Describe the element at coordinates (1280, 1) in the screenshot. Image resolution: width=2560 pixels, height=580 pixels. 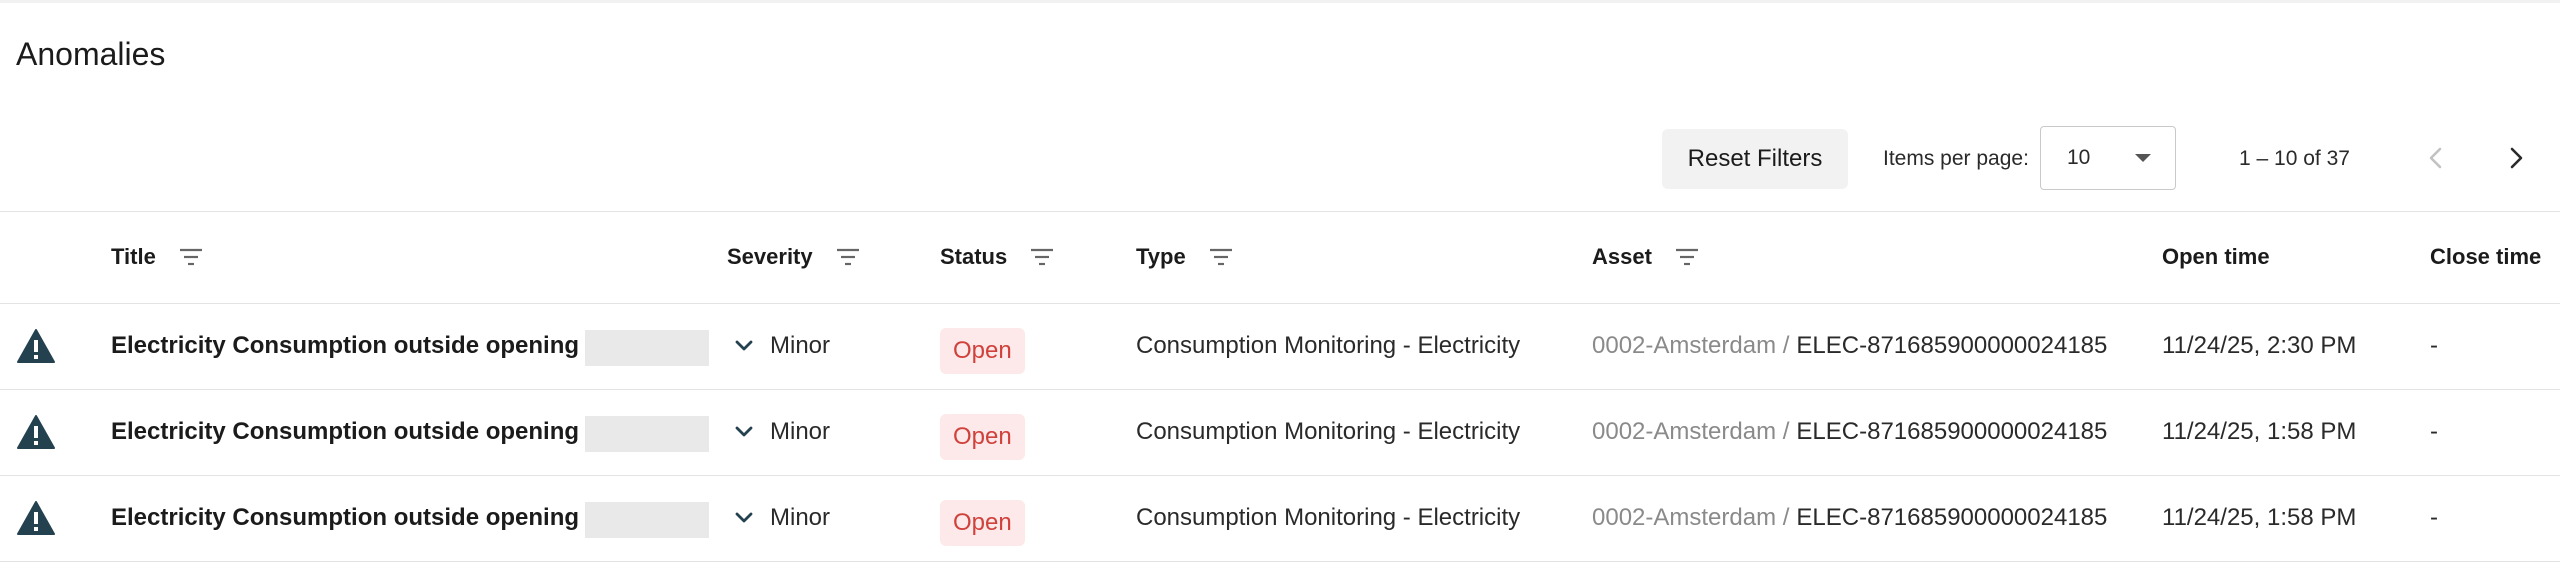
I see `top-divider` at that location.